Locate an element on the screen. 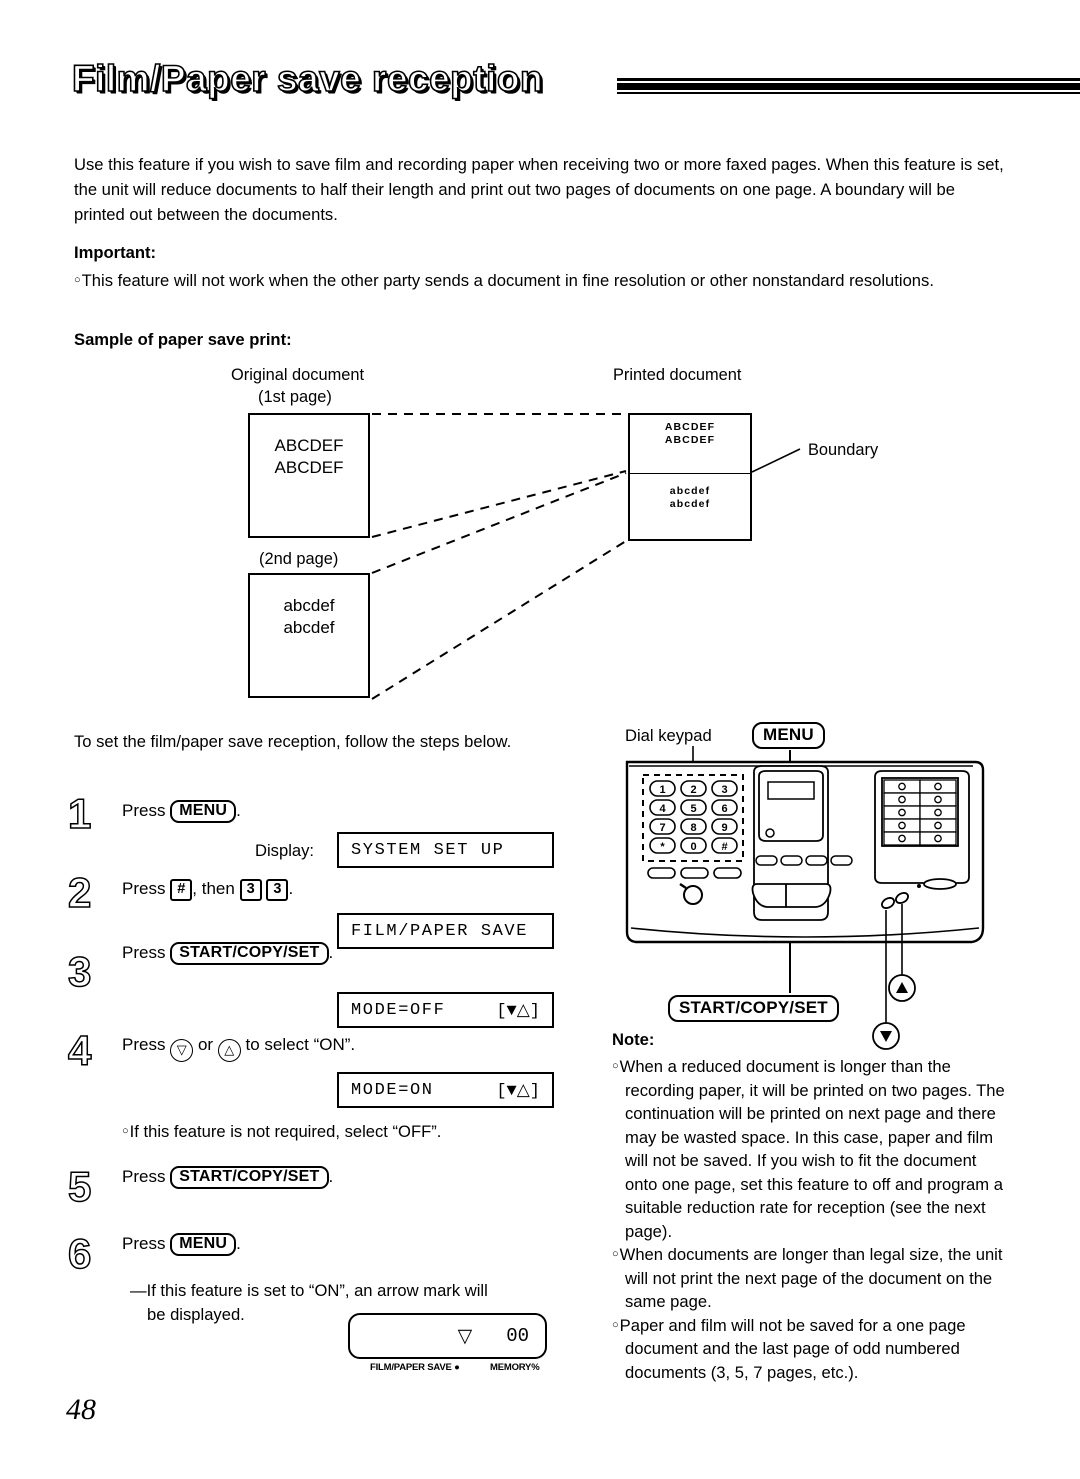 This screenshot has height=1479, width=1080. lcd-arrow-memory: ▽ 00 is located at coordinates (447, 1336).